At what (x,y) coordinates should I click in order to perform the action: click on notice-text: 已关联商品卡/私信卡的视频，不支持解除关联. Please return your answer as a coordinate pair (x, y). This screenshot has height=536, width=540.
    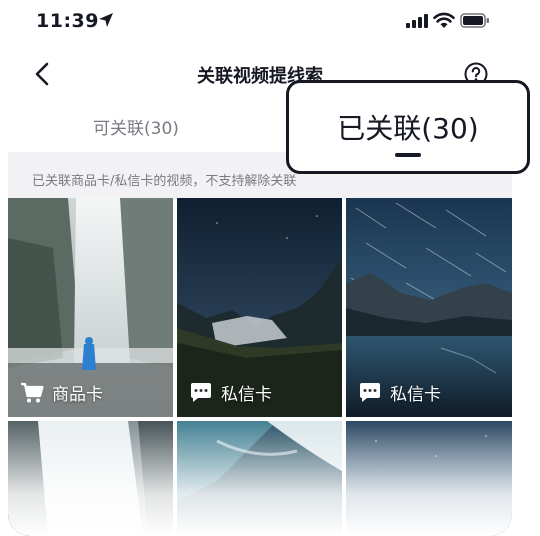
    Looking at the image, I should click on (164, 181).